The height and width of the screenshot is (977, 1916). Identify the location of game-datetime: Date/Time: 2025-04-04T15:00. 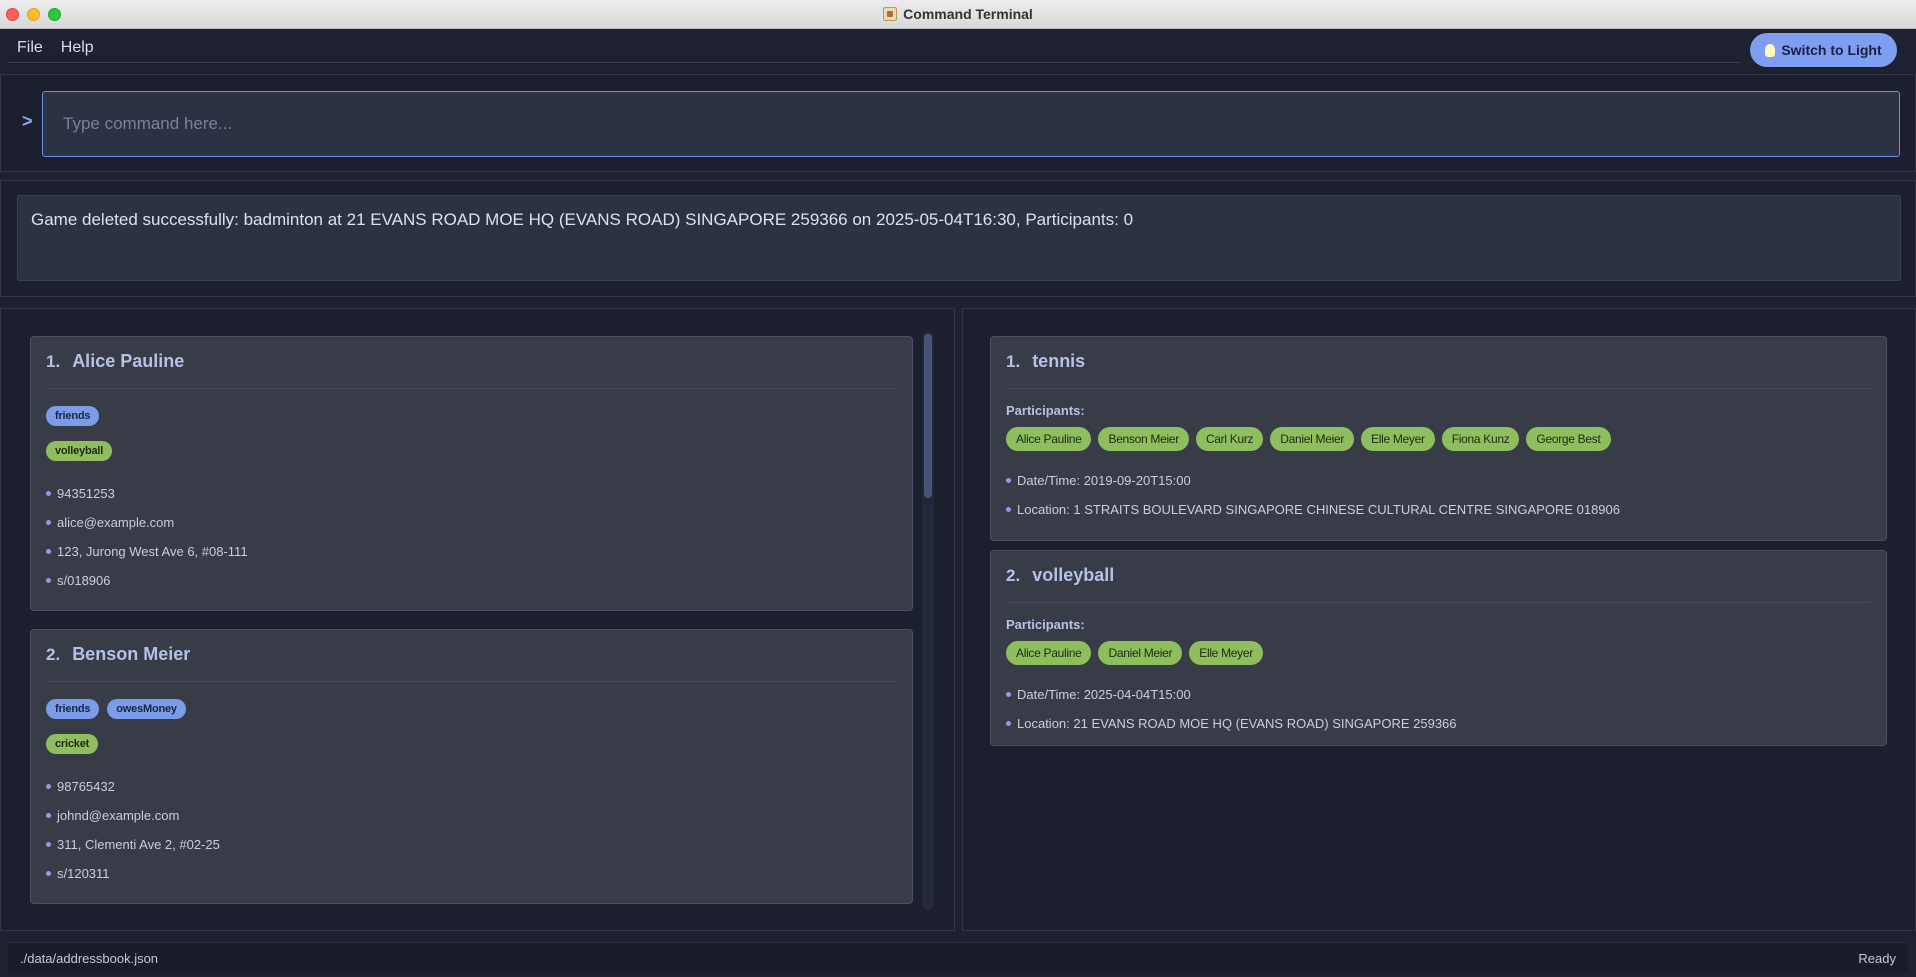
(1104, 694).